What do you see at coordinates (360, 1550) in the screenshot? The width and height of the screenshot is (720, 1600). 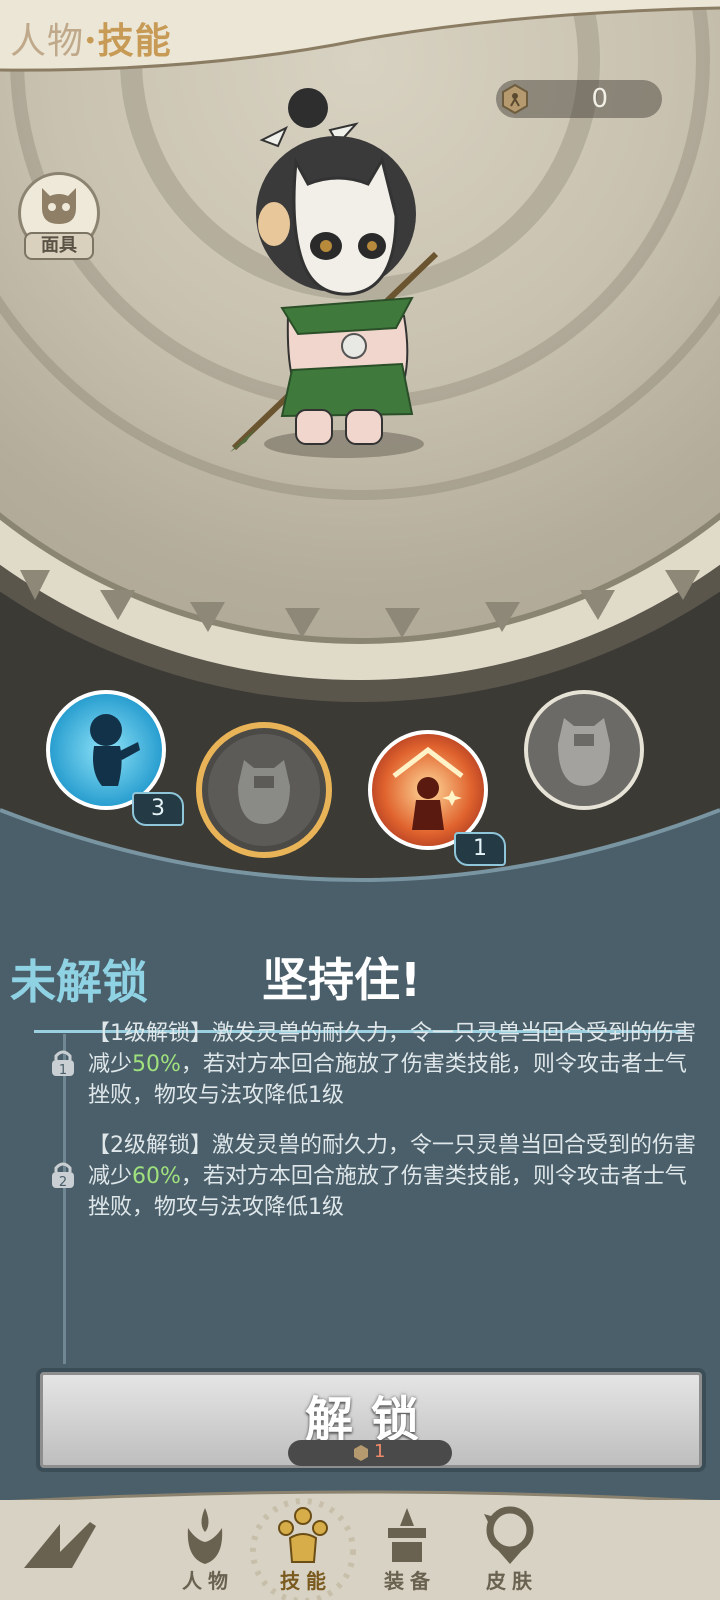 I see `bottom-nav` at bounding box center [360, 1550].